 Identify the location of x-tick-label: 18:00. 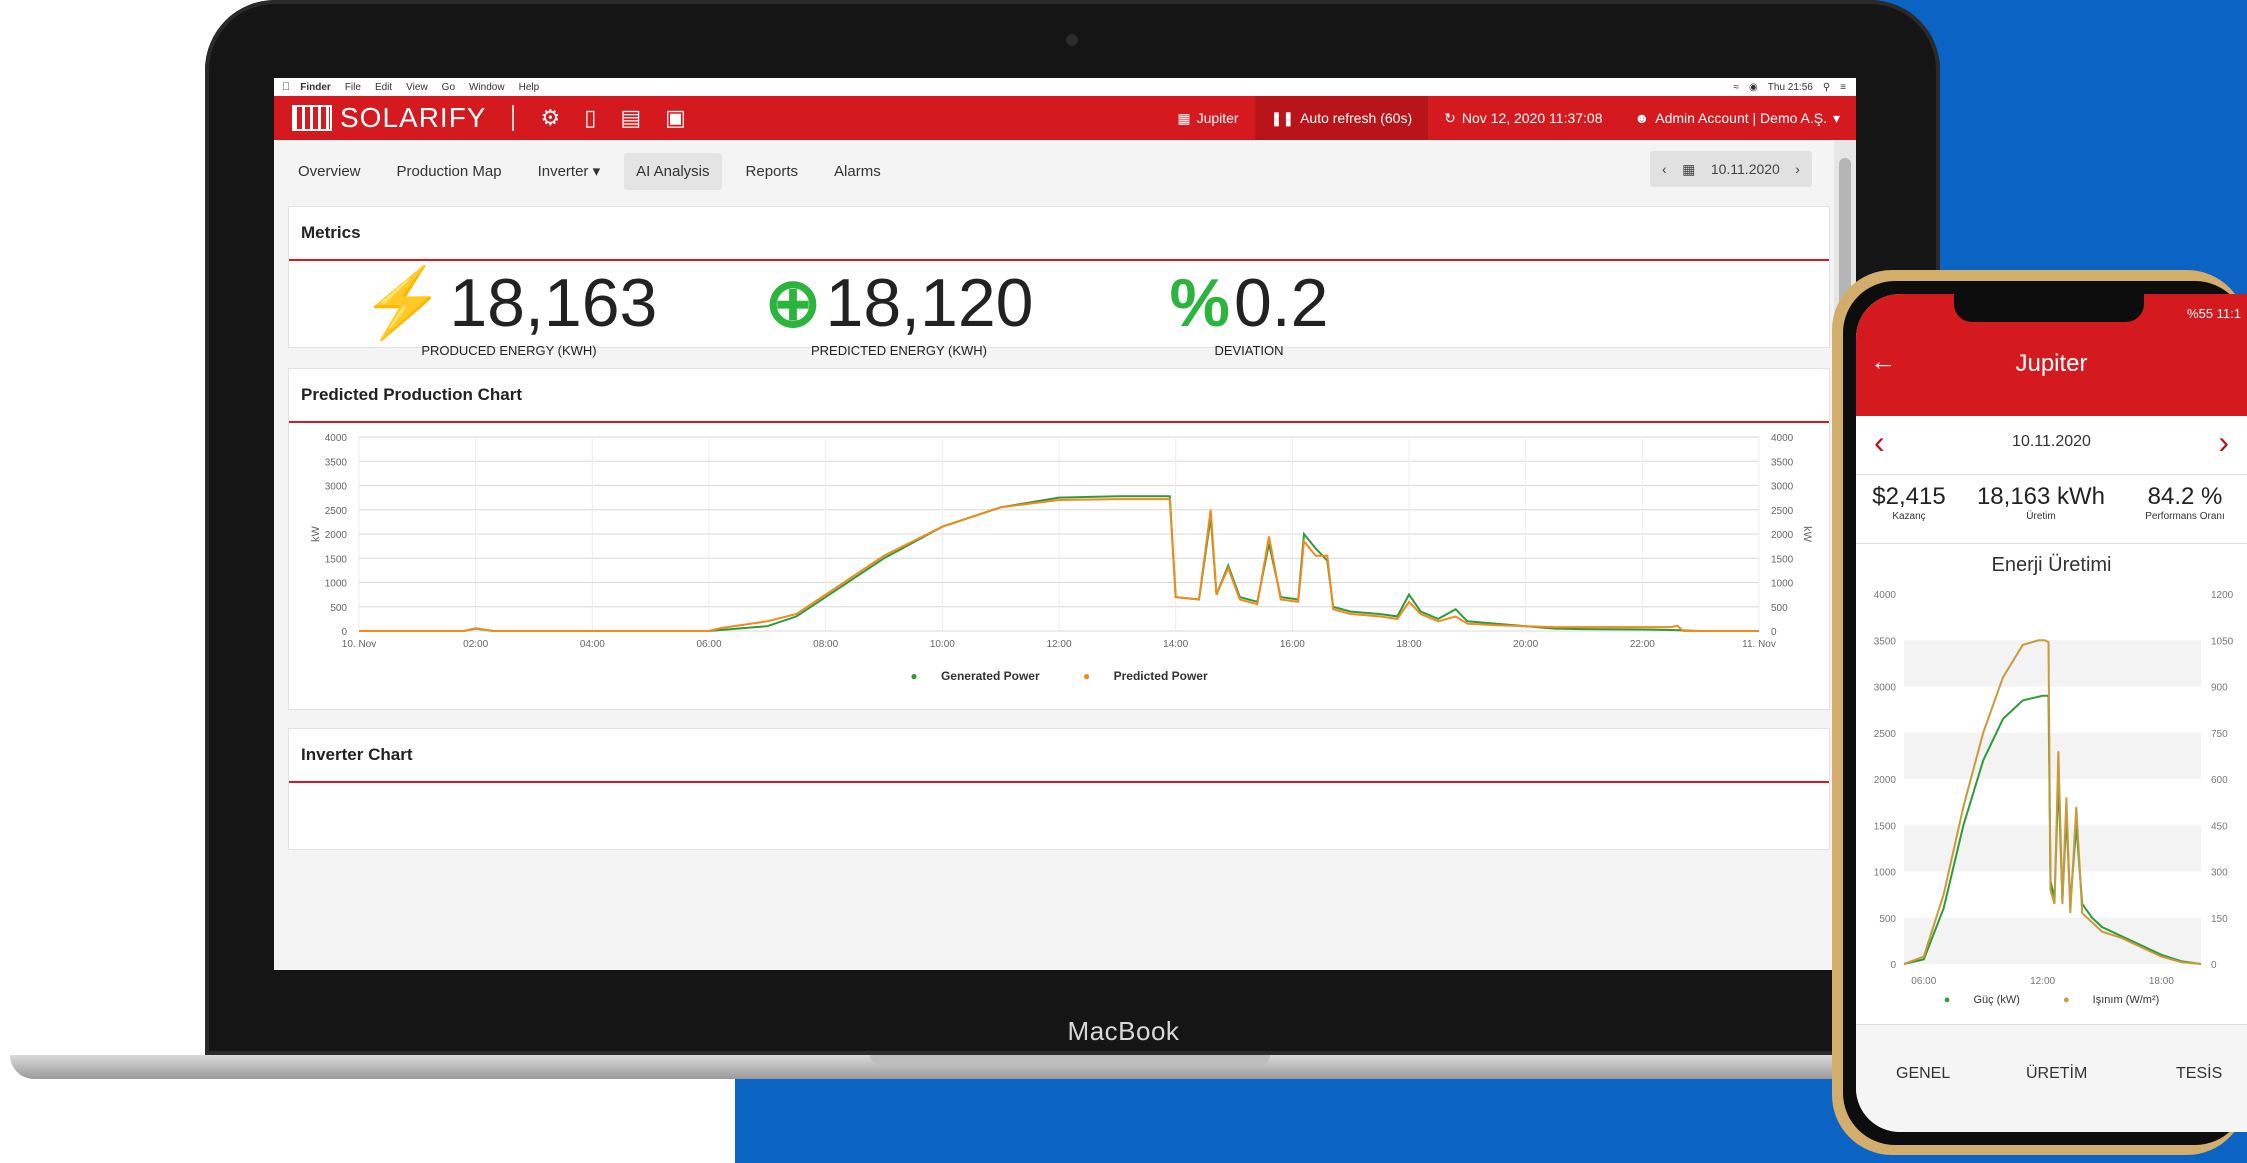
(2161, 981).